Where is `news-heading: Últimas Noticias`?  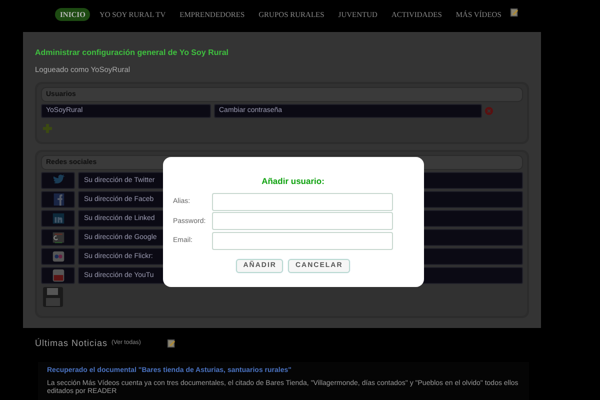
news-heading: Últimas Noticias is located at coordinates (71, 343).